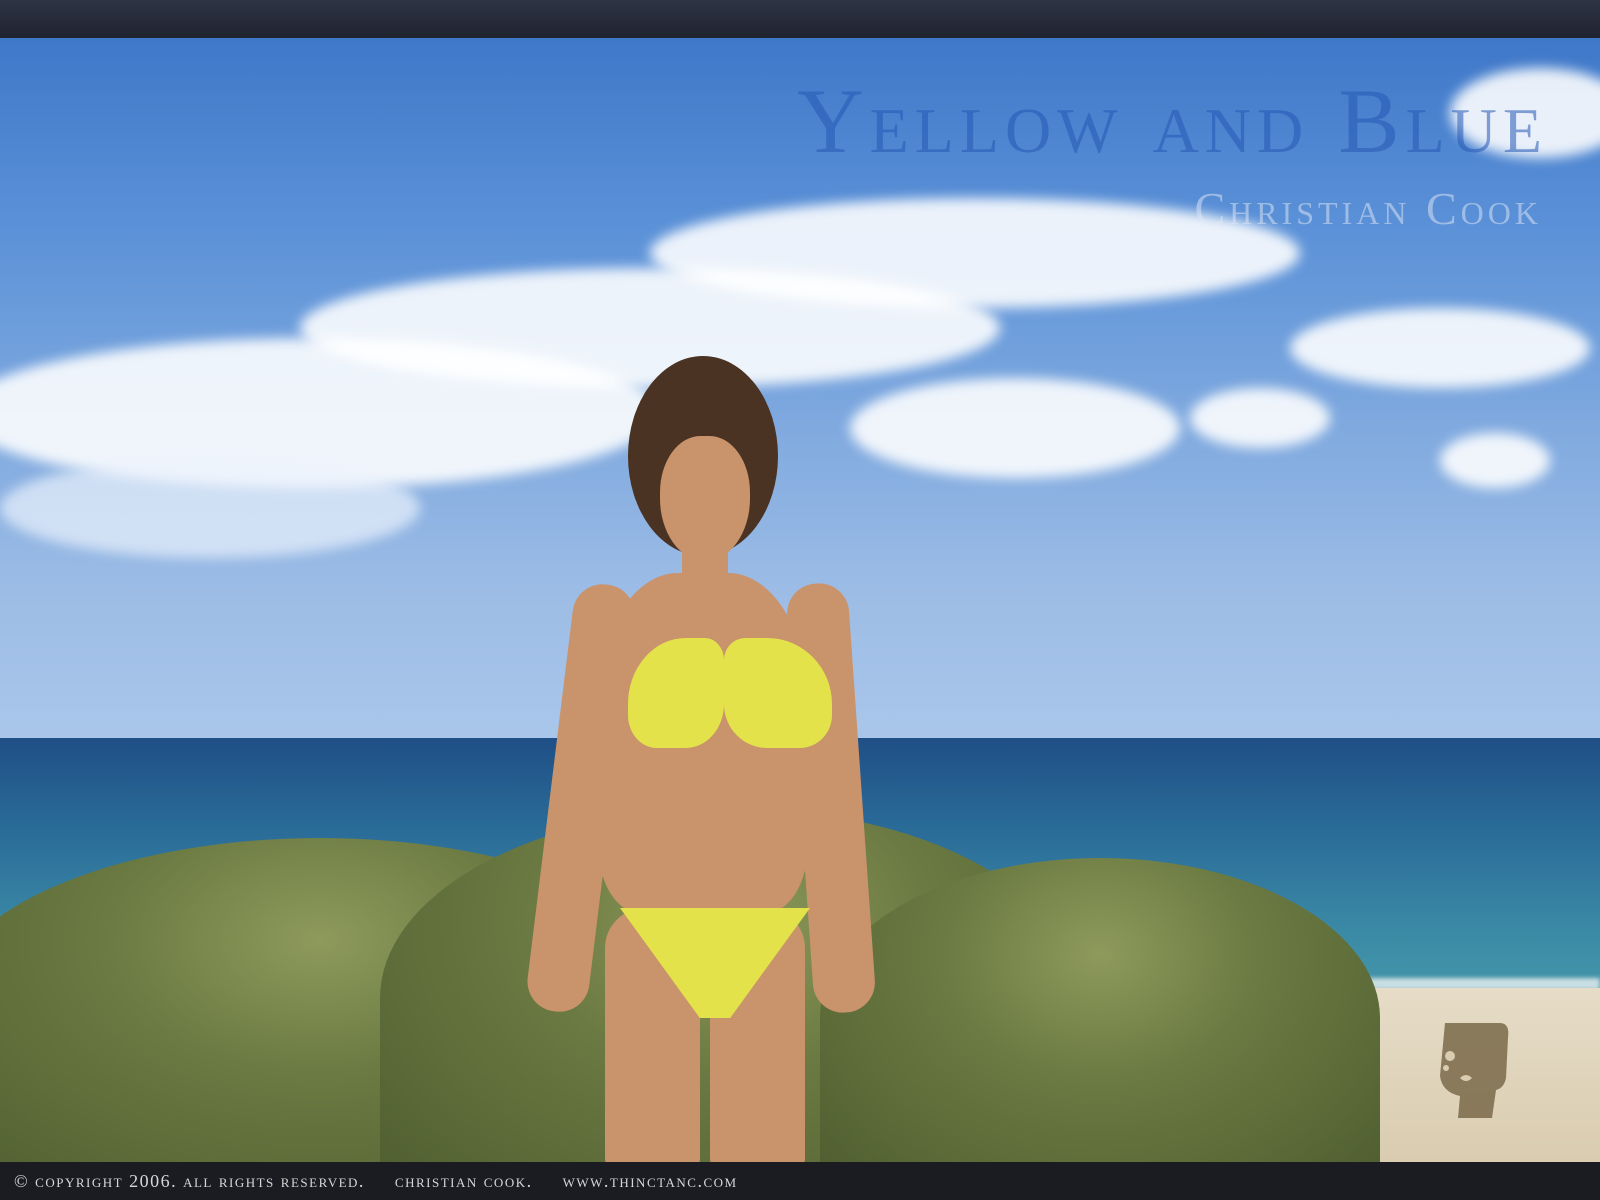 This screenshot has height=1200, width=1600. What do you see at coordinates (1172, 121) in the screenshot?
I see `photo-title: Yellow and Blue` at bounding box center [1172, 121].